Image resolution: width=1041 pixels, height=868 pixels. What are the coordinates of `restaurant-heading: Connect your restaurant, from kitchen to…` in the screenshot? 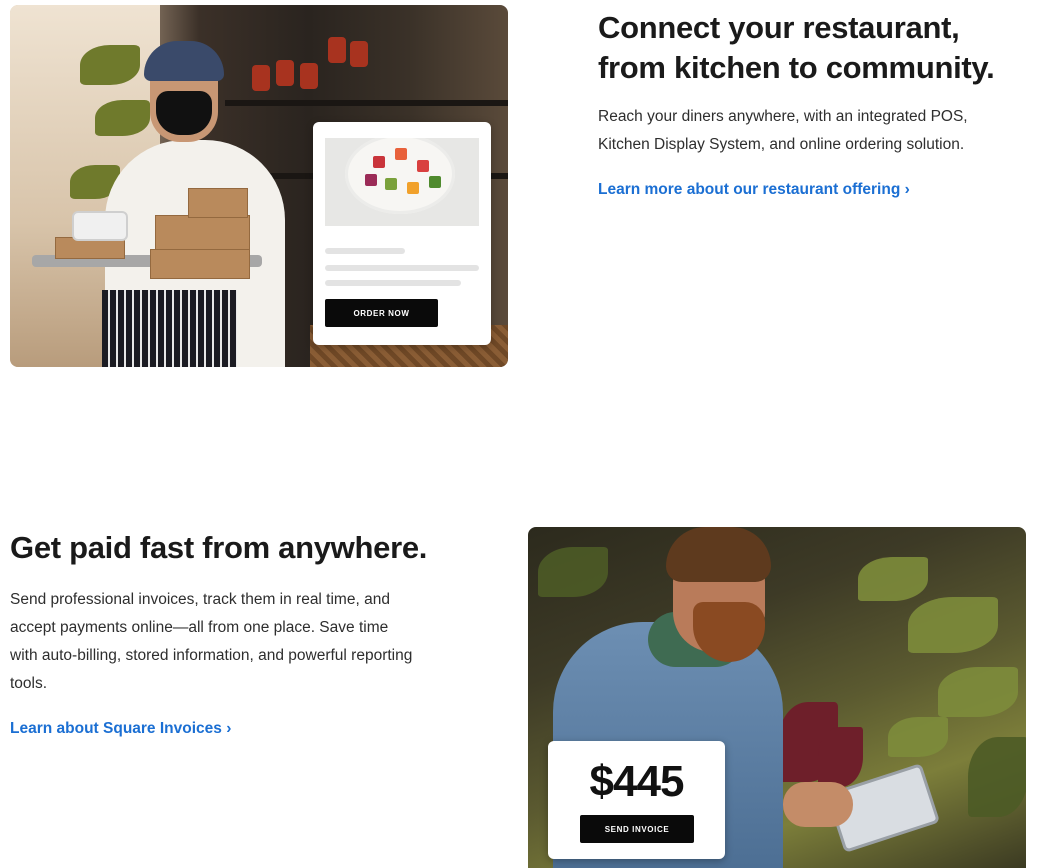 It's located at (813, 48).